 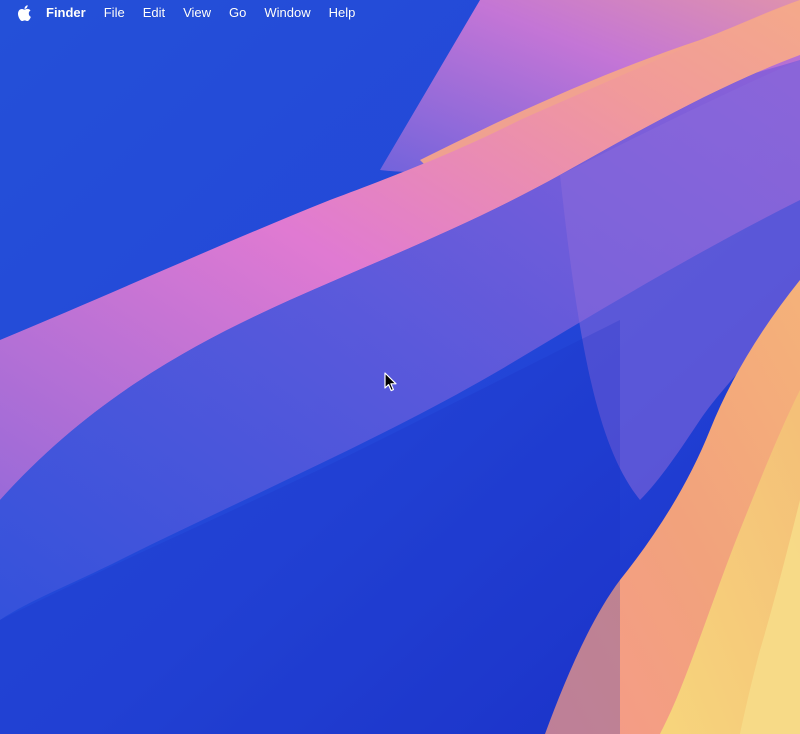 I want to click on menu-help: Help, so click(x=342, y=12).